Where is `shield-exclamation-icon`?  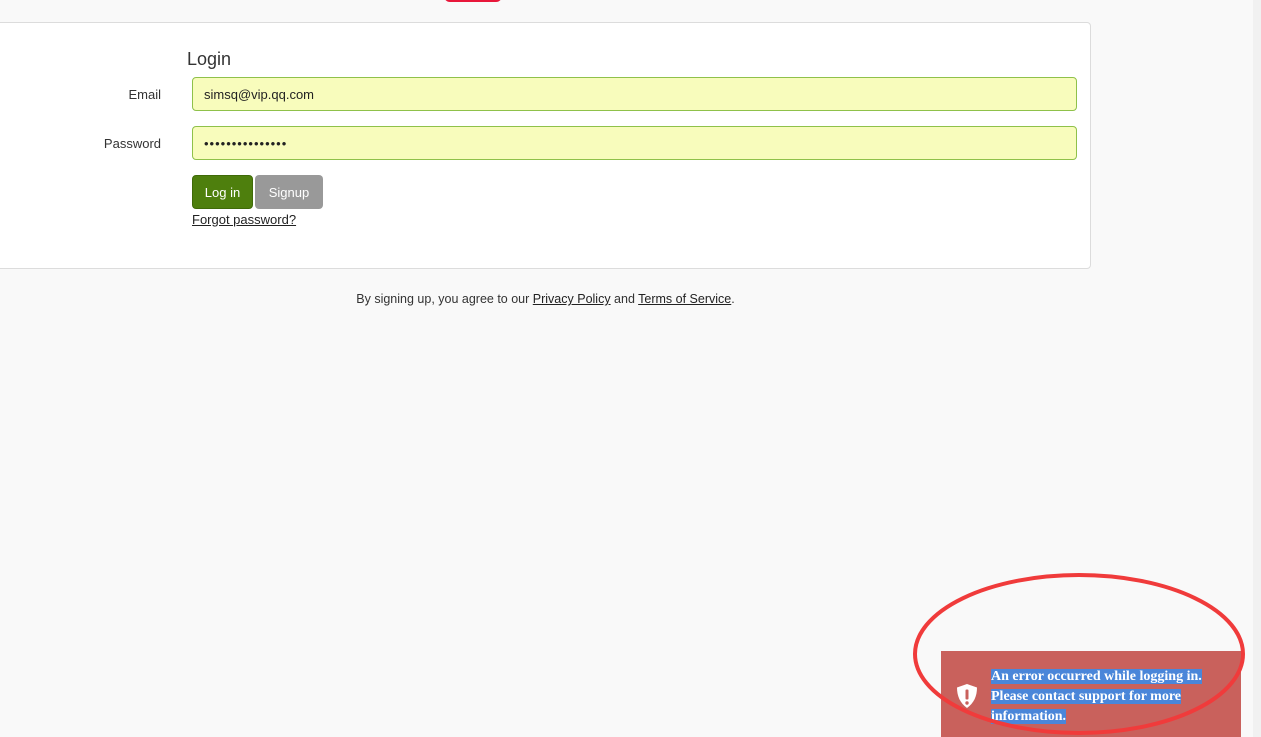 shield-exclamation-icon is located at coordinates (967, 696).